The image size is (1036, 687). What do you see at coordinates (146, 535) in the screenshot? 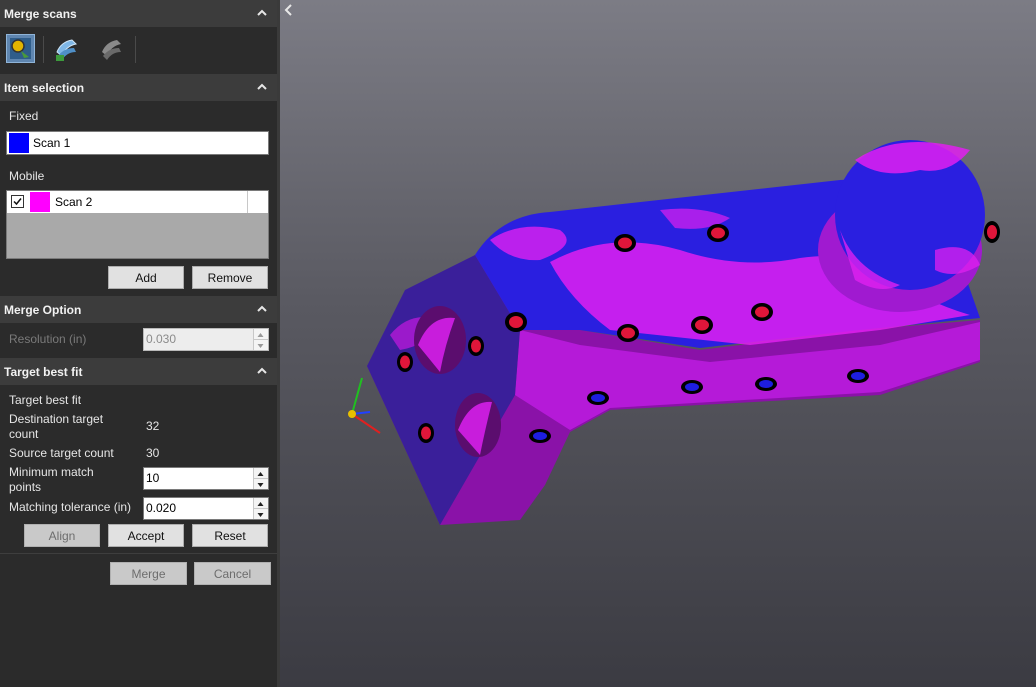
I see `accept-button: Accept` at bounding box center [146, 535].